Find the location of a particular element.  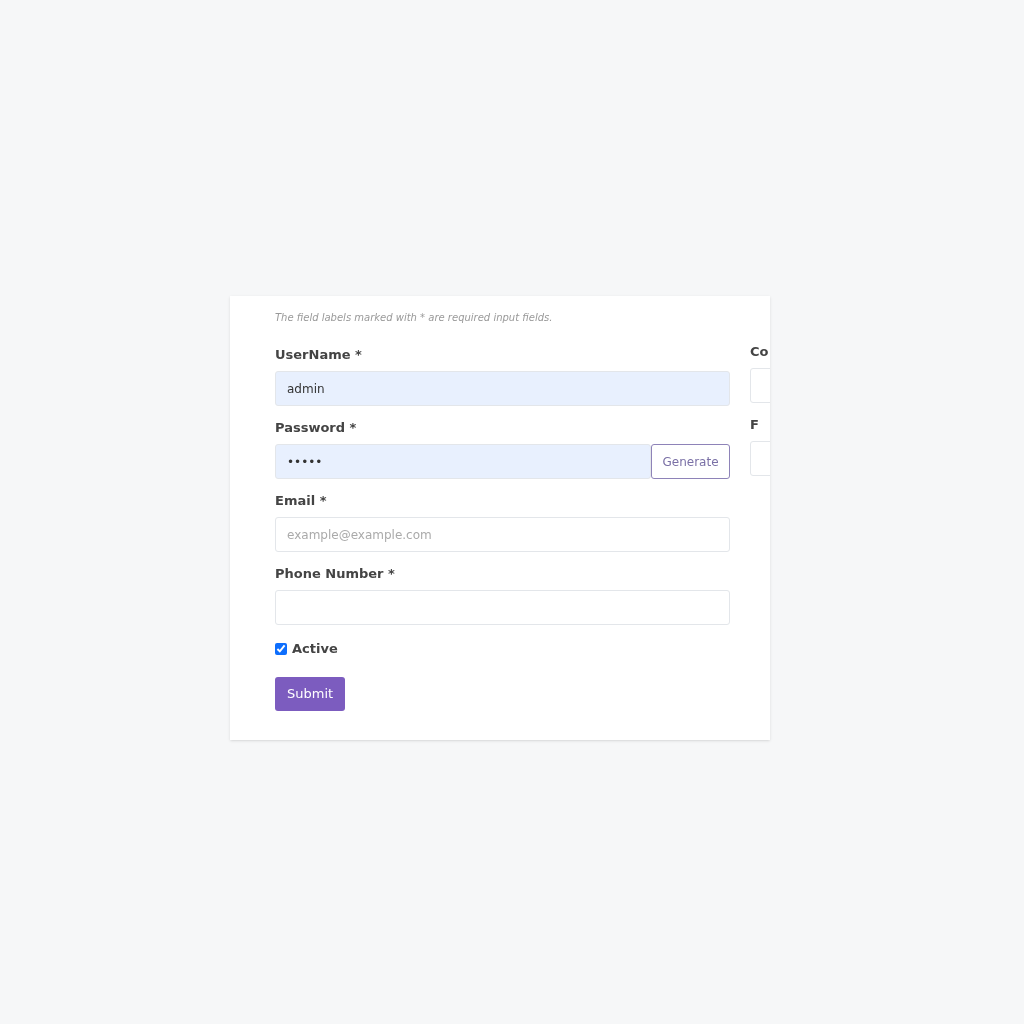

input-field: ••••• is located at coordinates (463, 461).